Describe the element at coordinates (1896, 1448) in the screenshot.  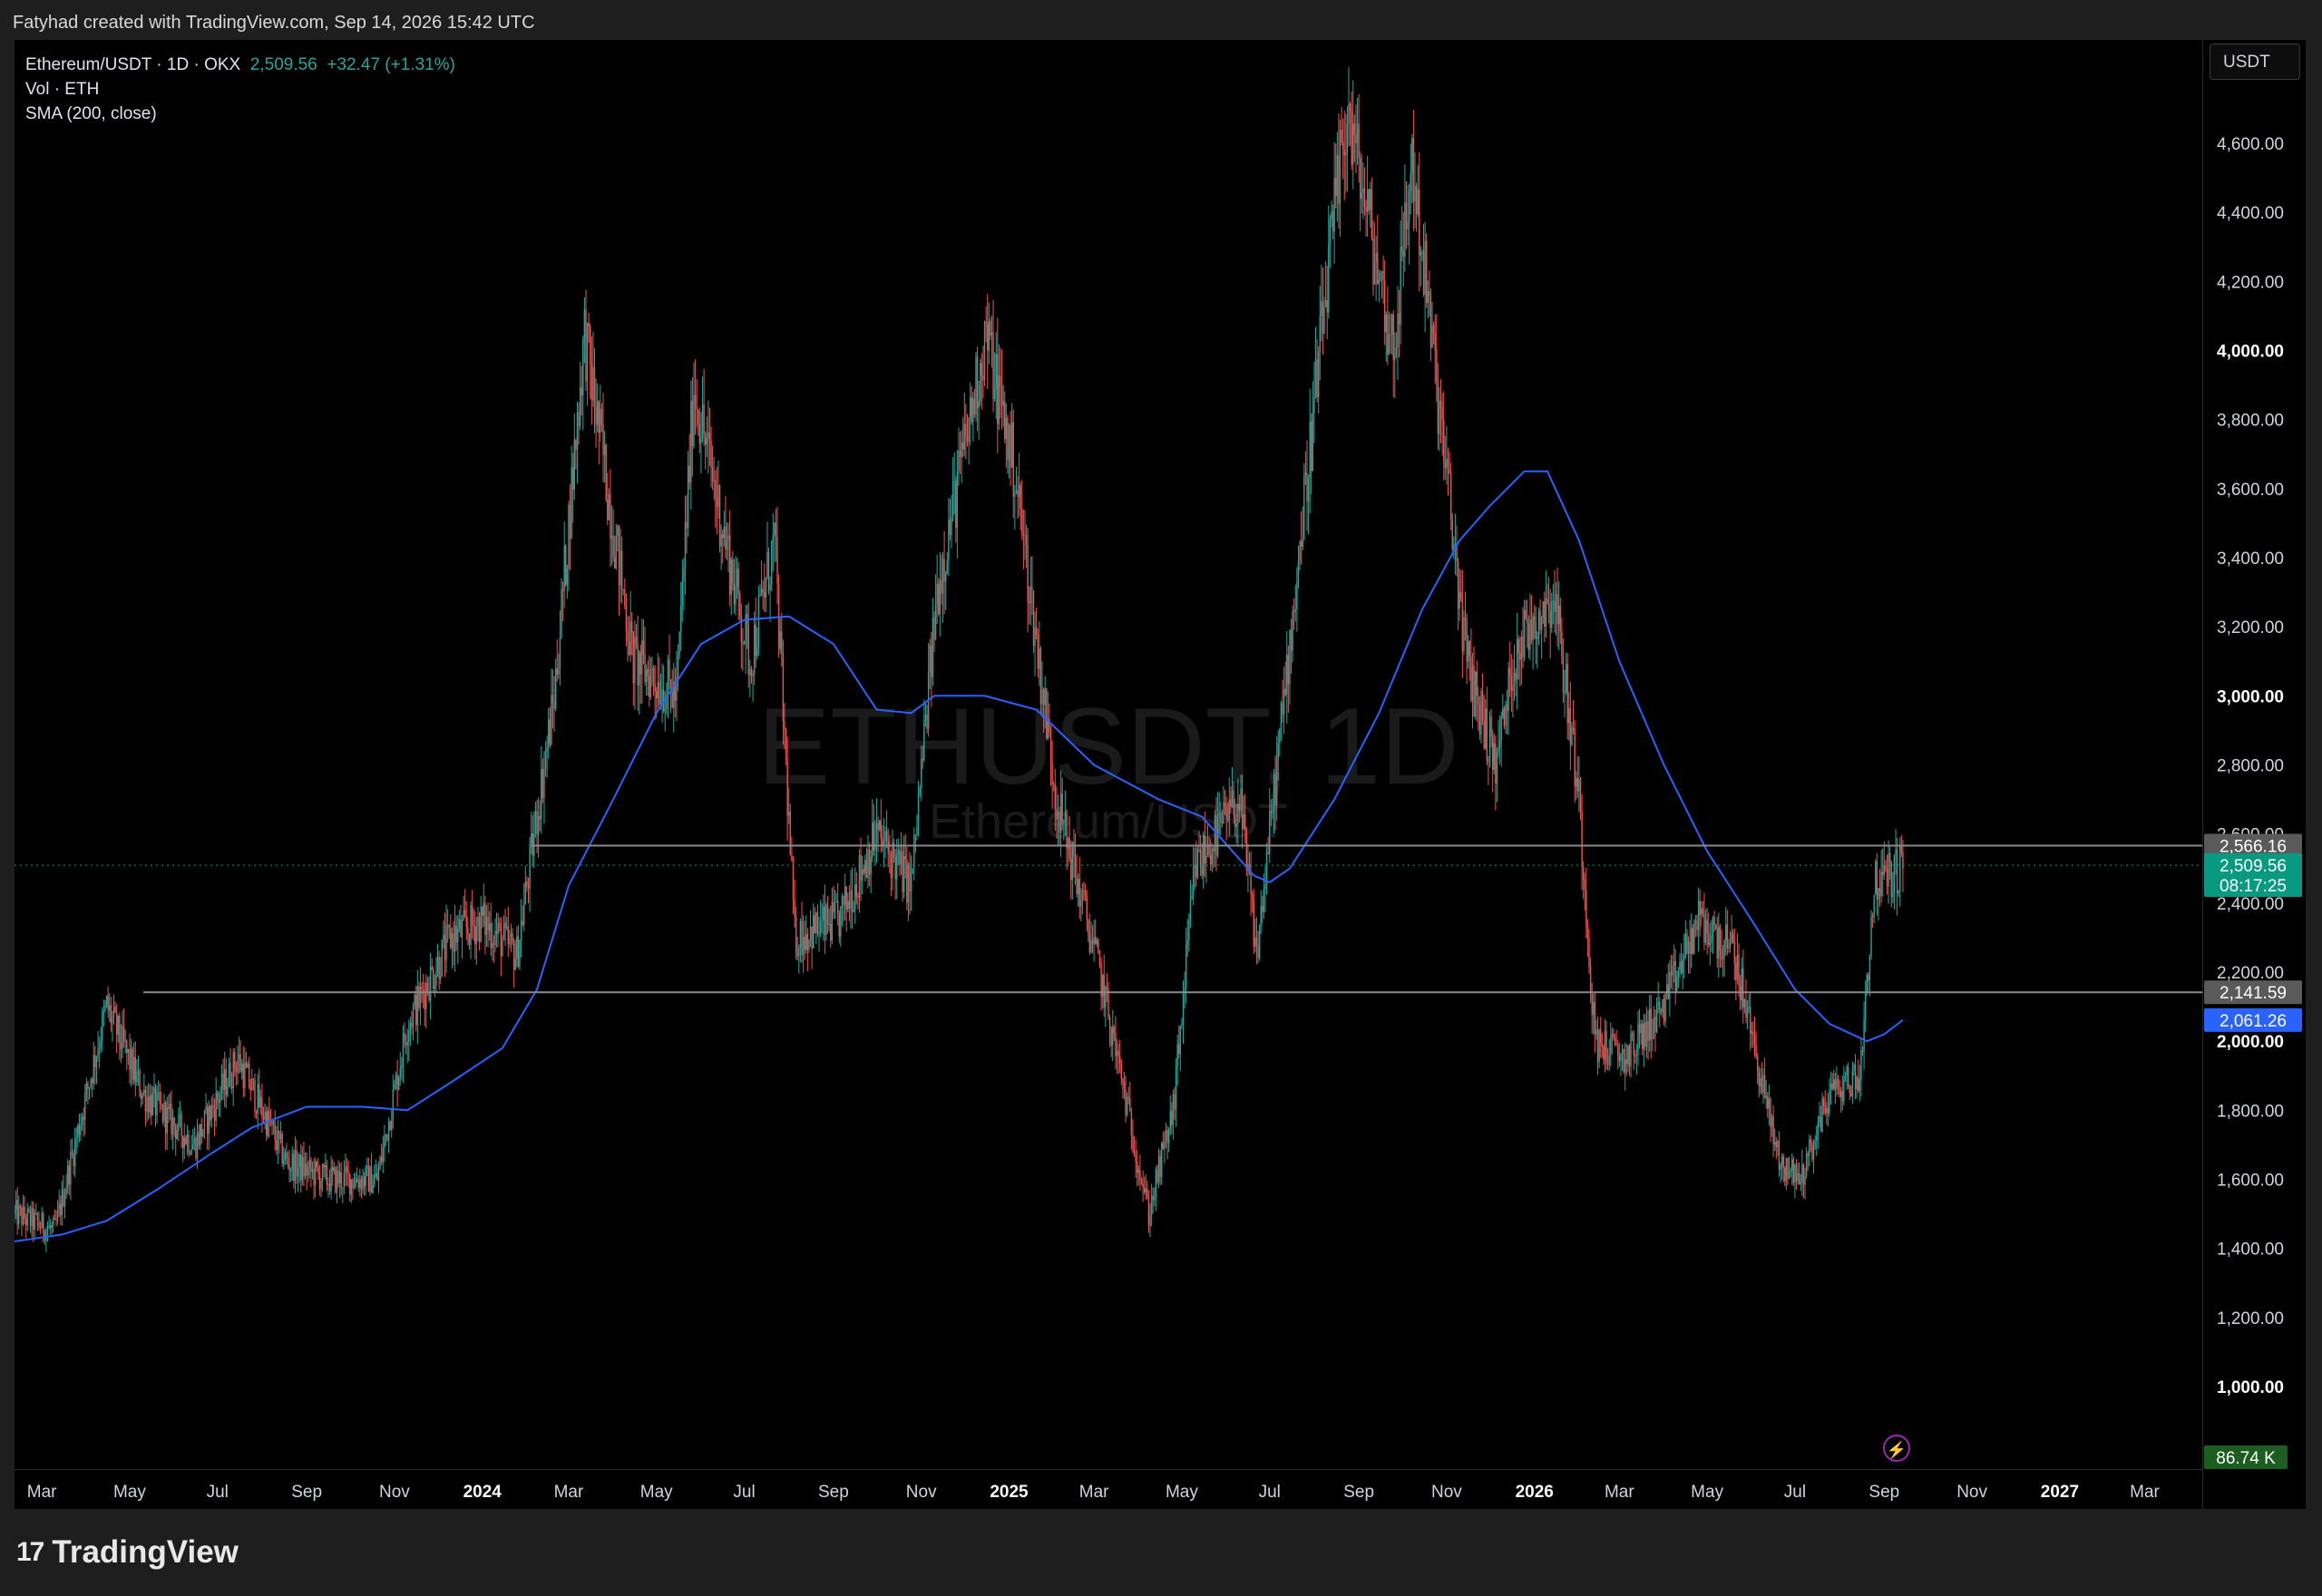
I see `lightning-icon: ⚡` at that location.